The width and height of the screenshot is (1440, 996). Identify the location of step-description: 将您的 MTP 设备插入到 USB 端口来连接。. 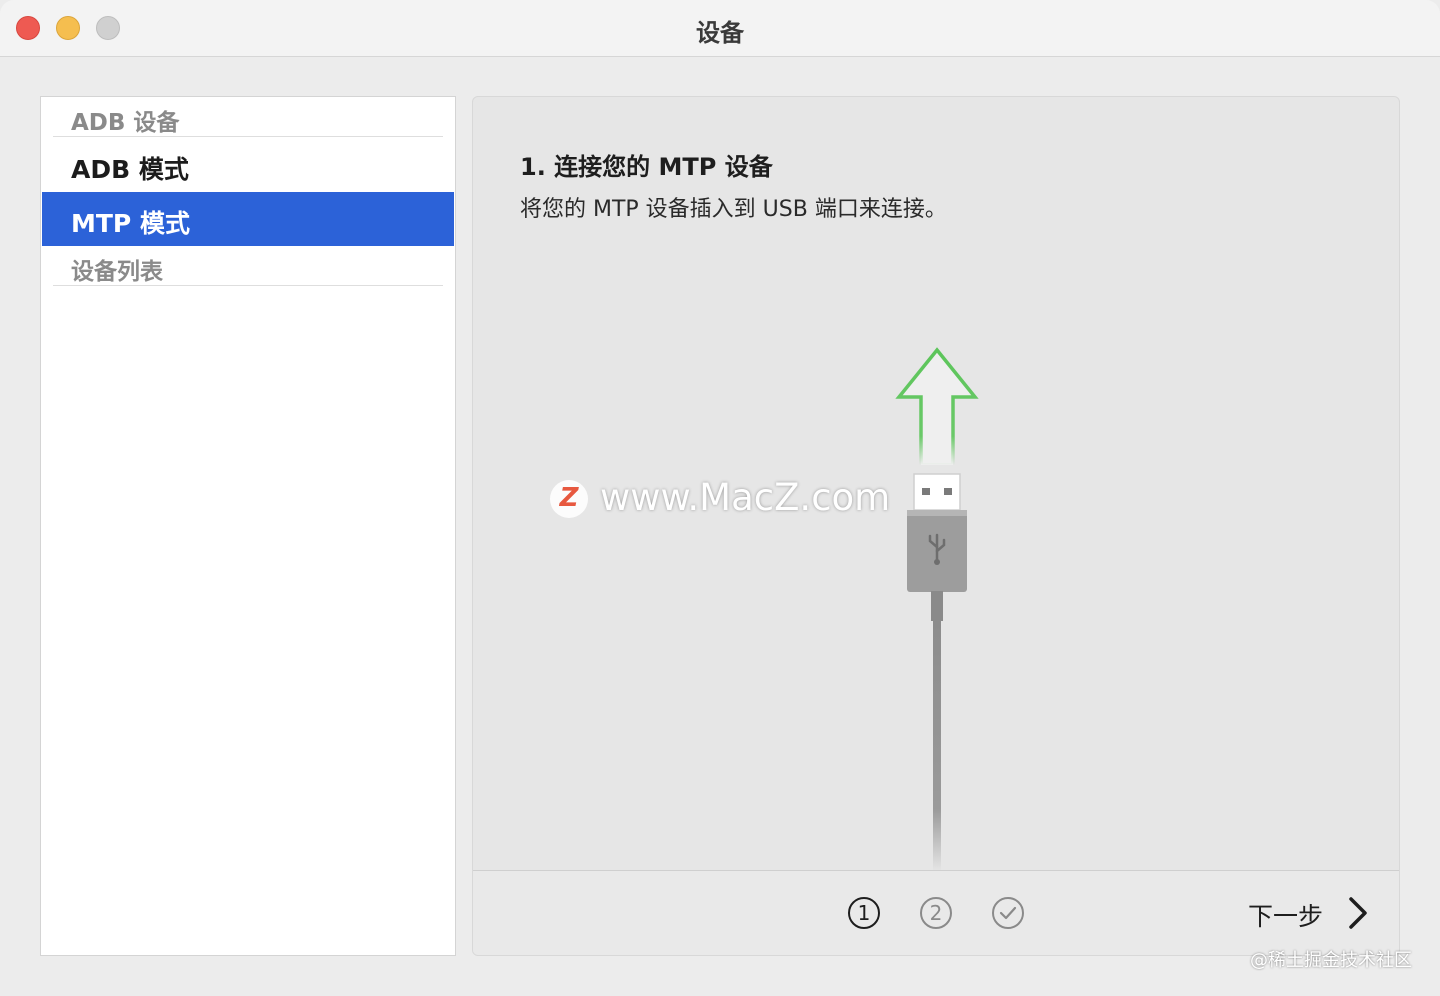
(733, 209).